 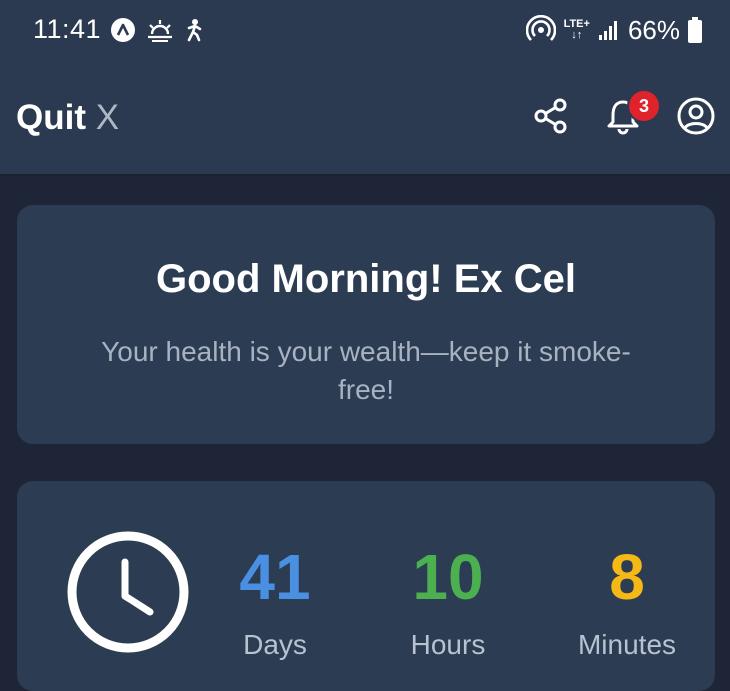 I want to click on status-bar: 11:41 LTE+ ↓↑ 66%, so click(x=365, y=31).